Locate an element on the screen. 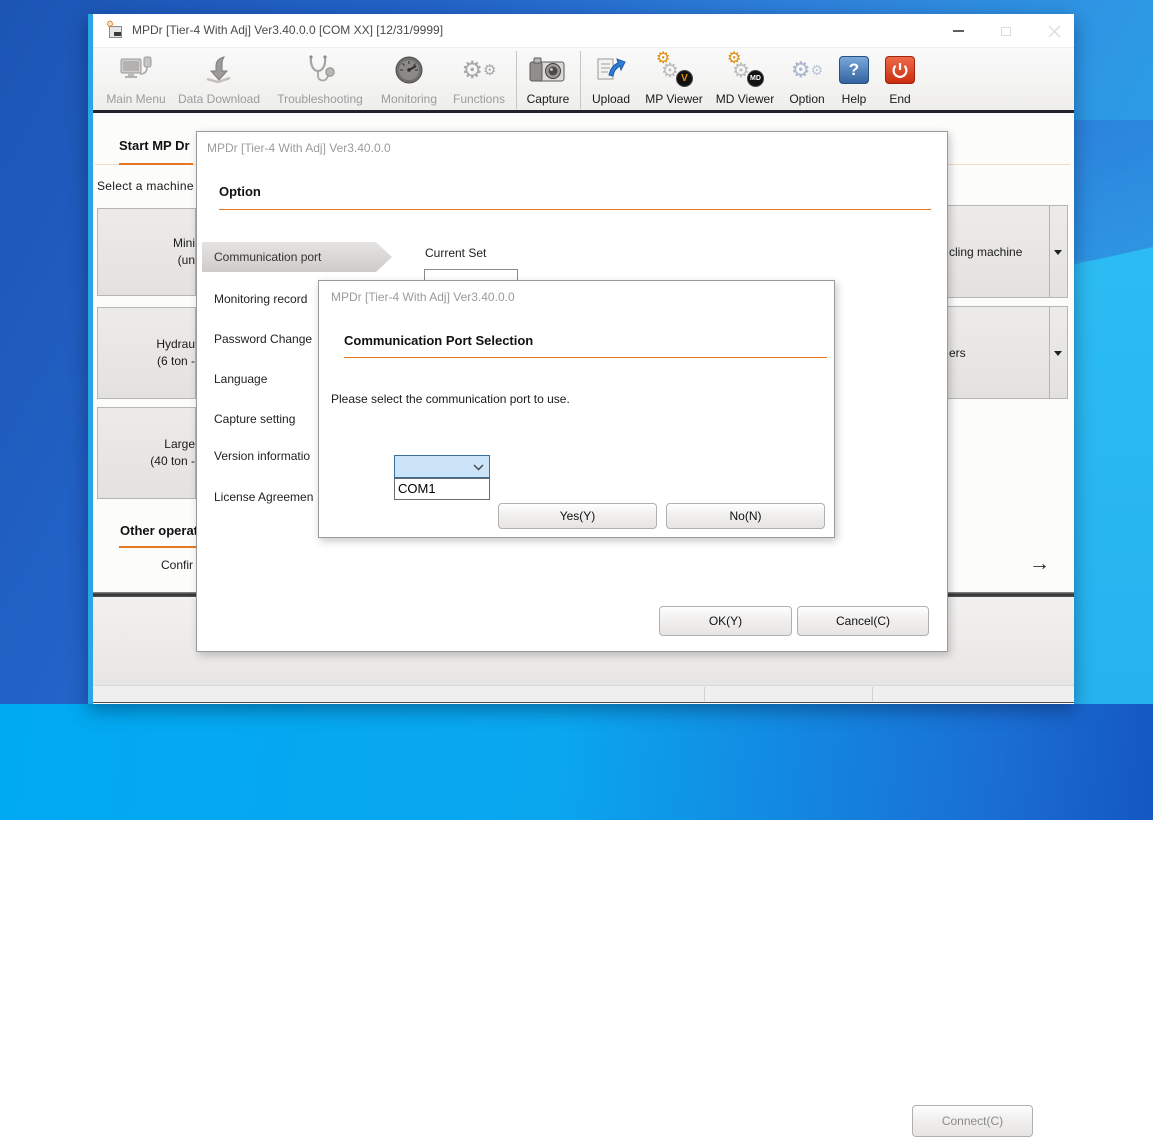  nav-tab-communication-port: Communication port is located at coordinates (297, 257).